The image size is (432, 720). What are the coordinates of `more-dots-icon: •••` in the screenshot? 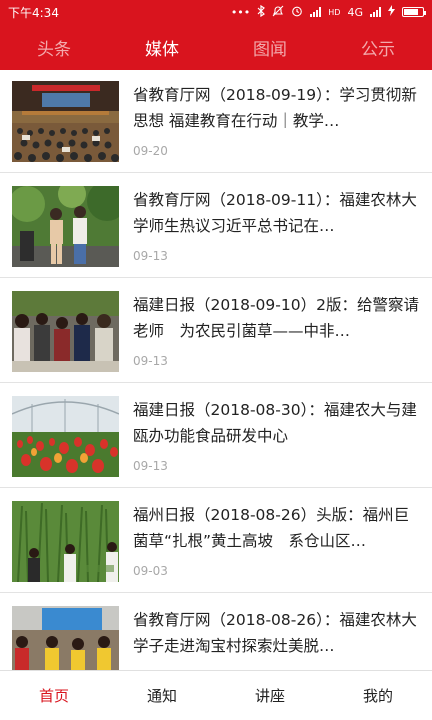 It's located at (240, 12).